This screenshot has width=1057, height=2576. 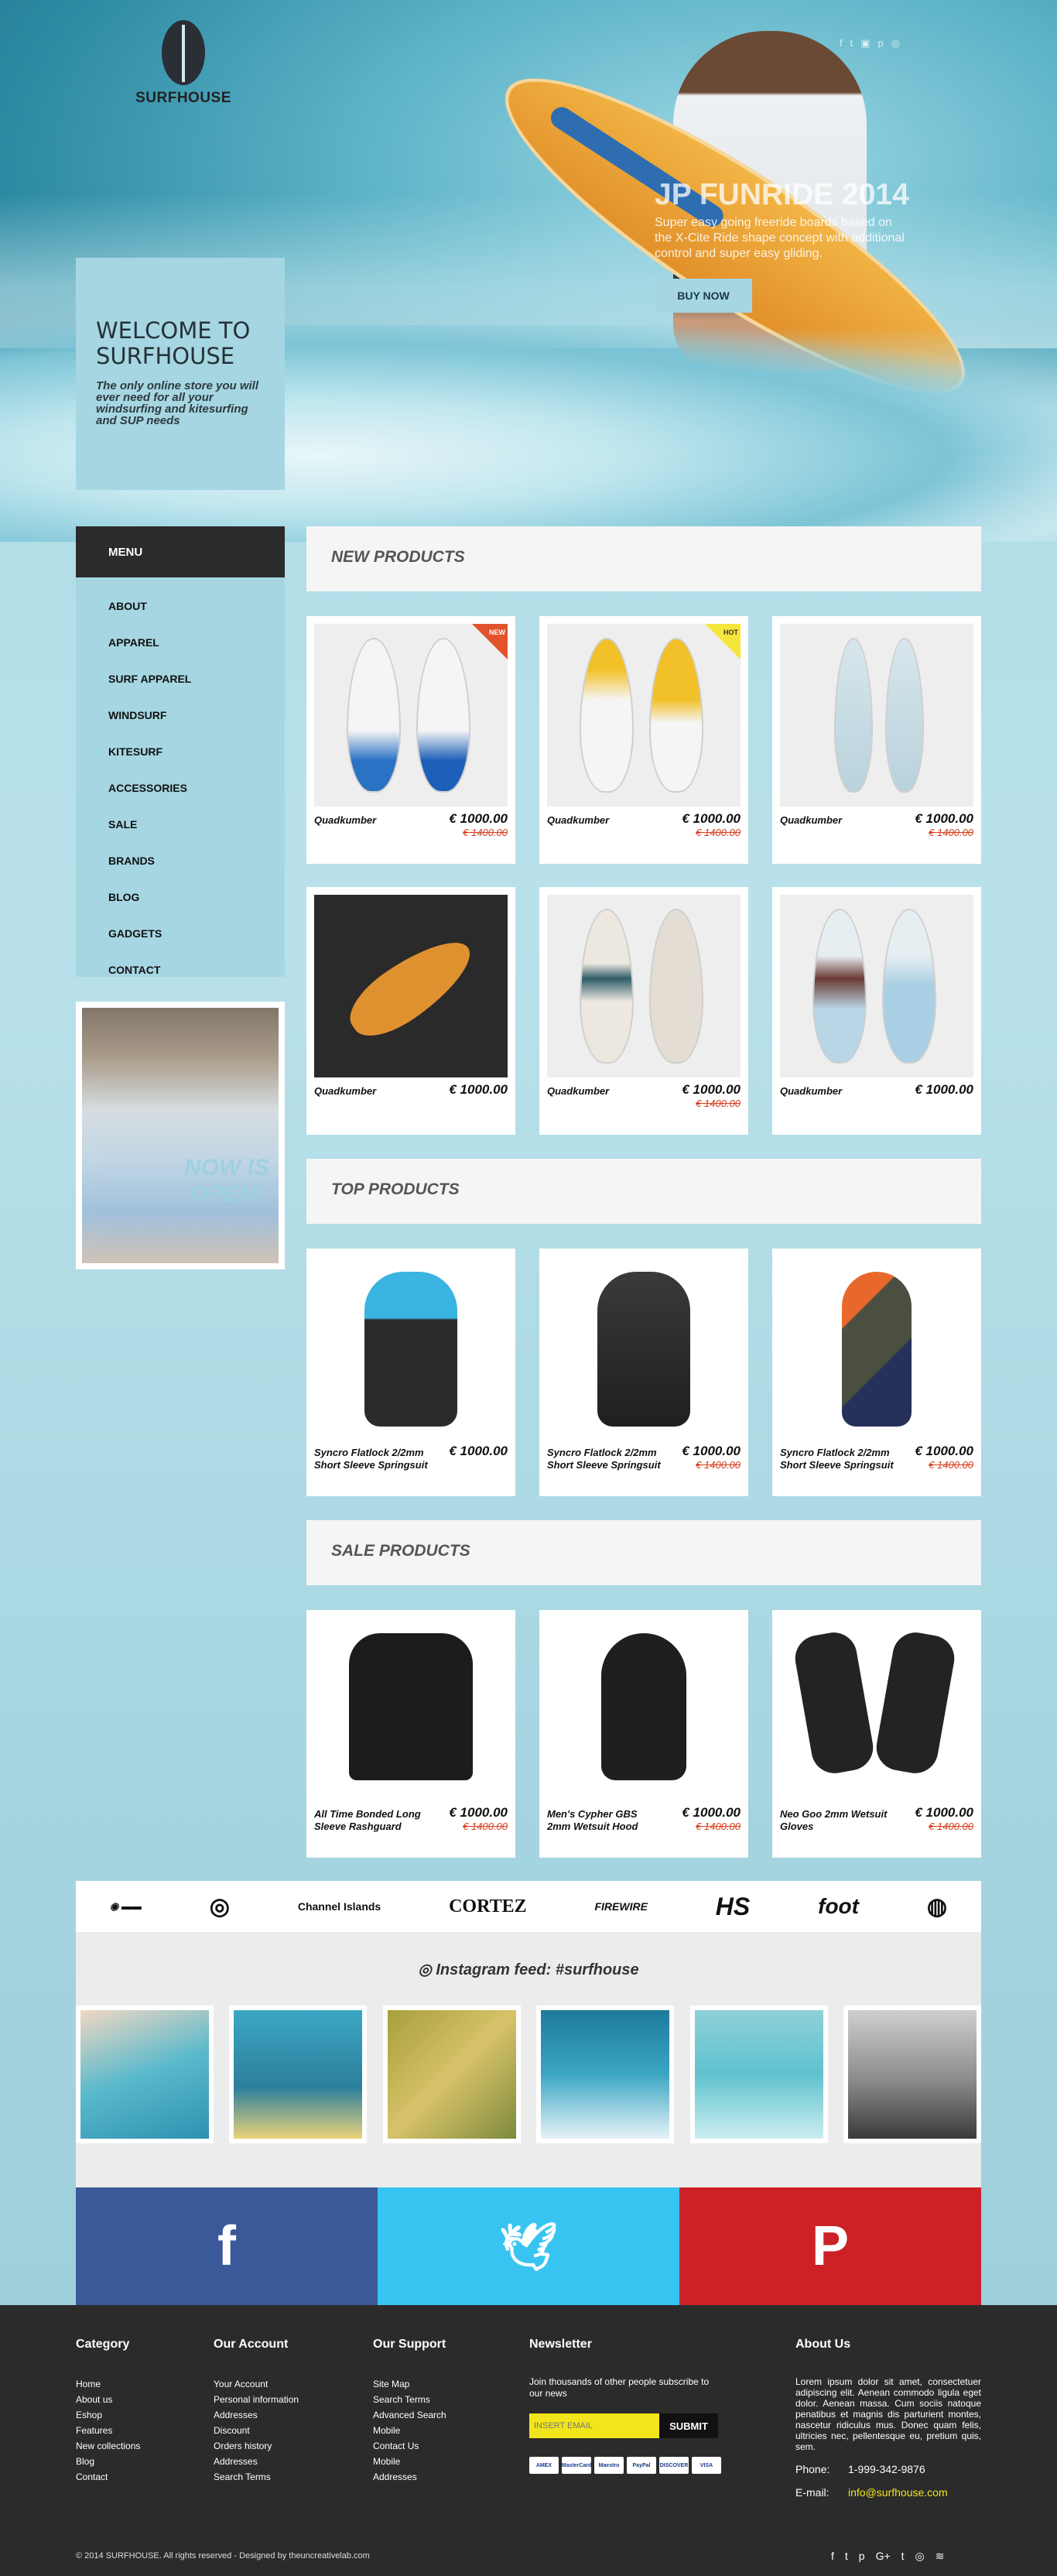 What do you see at coordinates (108, 2430) in the screenshot?
I see `footer-link: Features` at bounding box center [108, 2430].